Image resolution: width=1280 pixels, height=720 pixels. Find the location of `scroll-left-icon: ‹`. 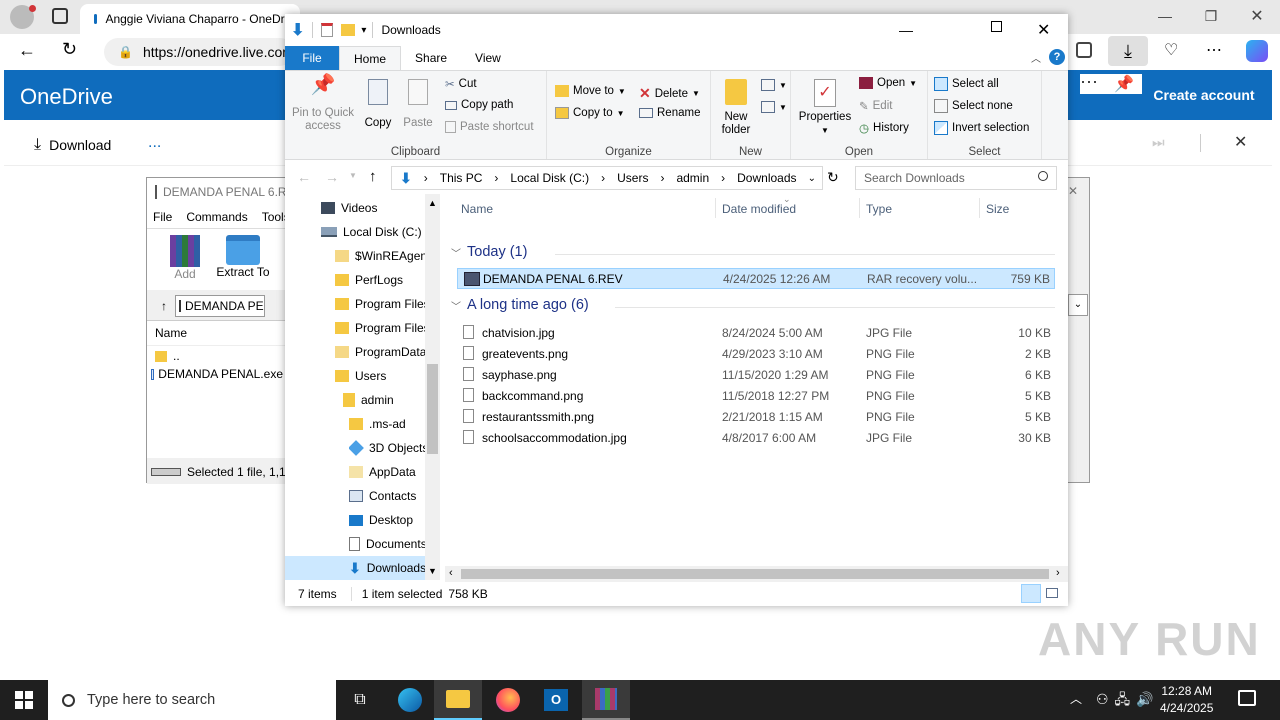

scroll-left-icon: ‹ is located at coordinates (451, 573).